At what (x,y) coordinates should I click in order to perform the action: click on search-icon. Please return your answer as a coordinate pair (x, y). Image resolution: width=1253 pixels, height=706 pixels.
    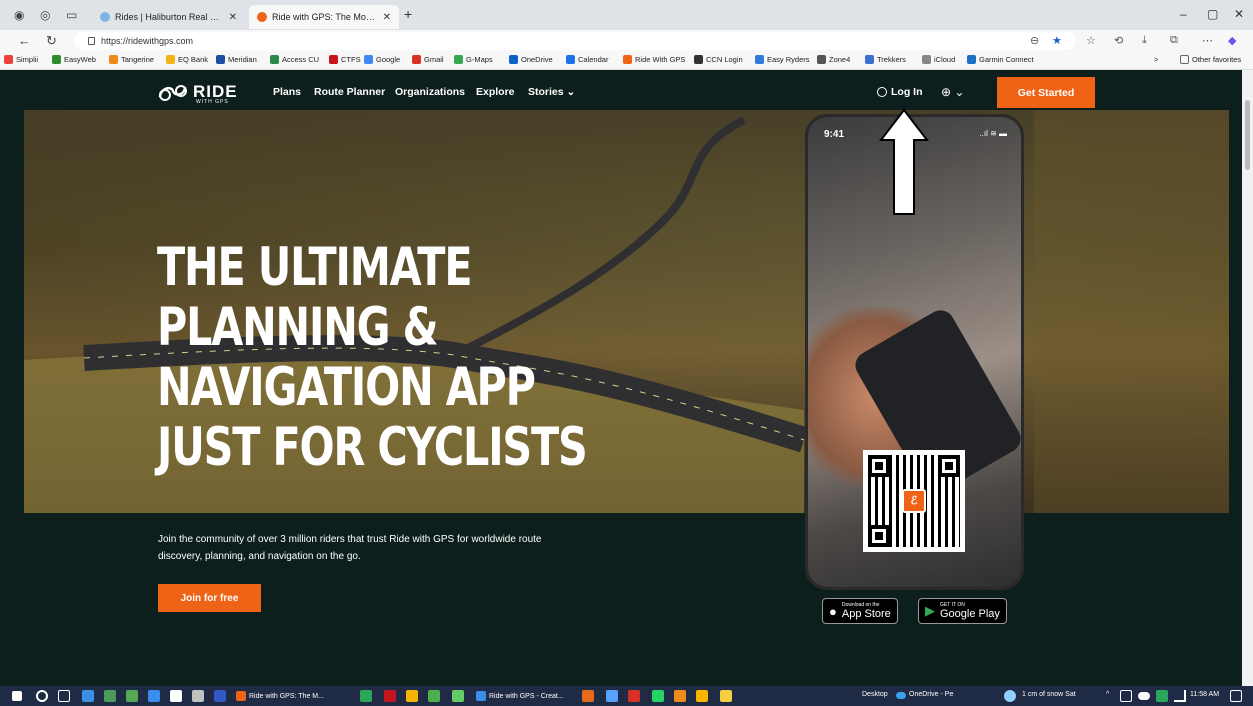
    Looking at the image, I should click on (42, 696).